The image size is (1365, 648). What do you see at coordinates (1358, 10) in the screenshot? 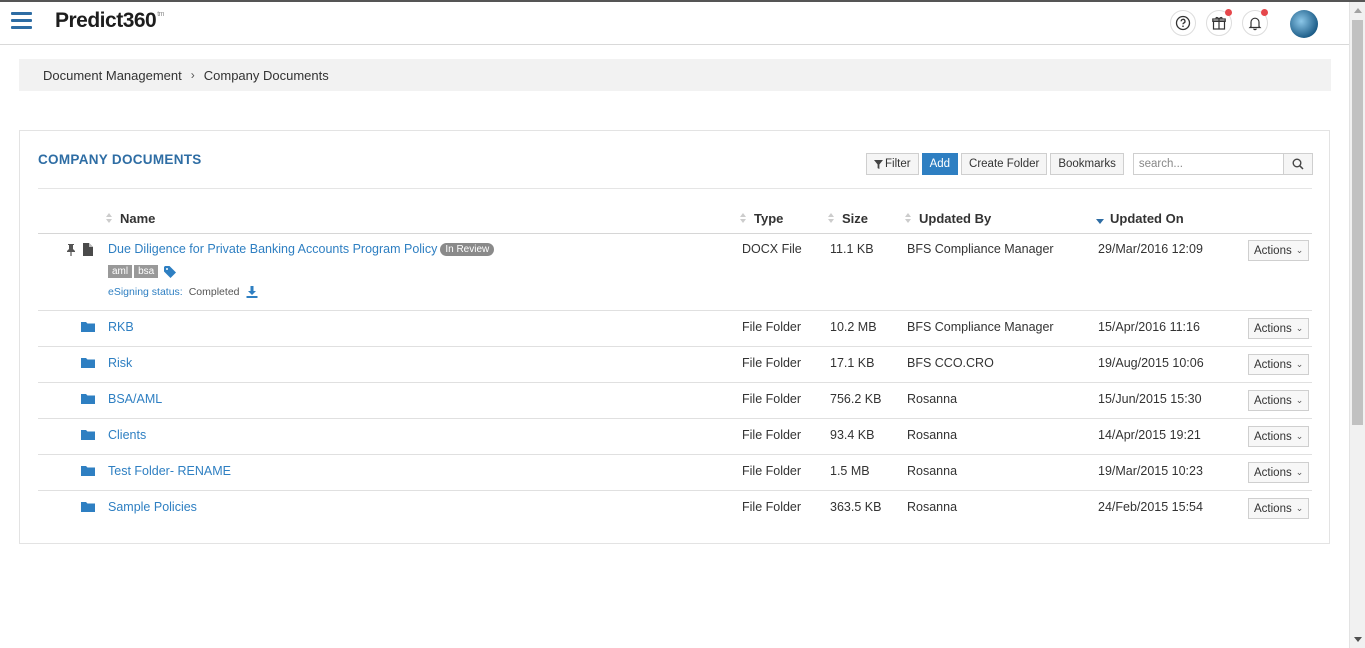
I see `scroll-up-arrow-icon` at bounding box center [1358, 10].